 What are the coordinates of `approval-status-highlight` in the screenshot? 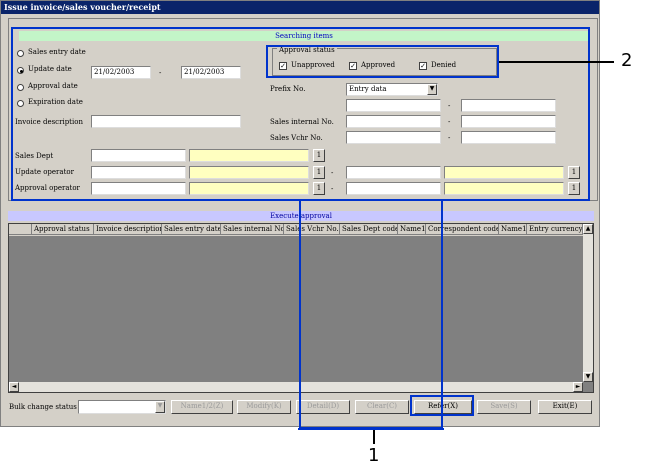 It's located at (382, 61).